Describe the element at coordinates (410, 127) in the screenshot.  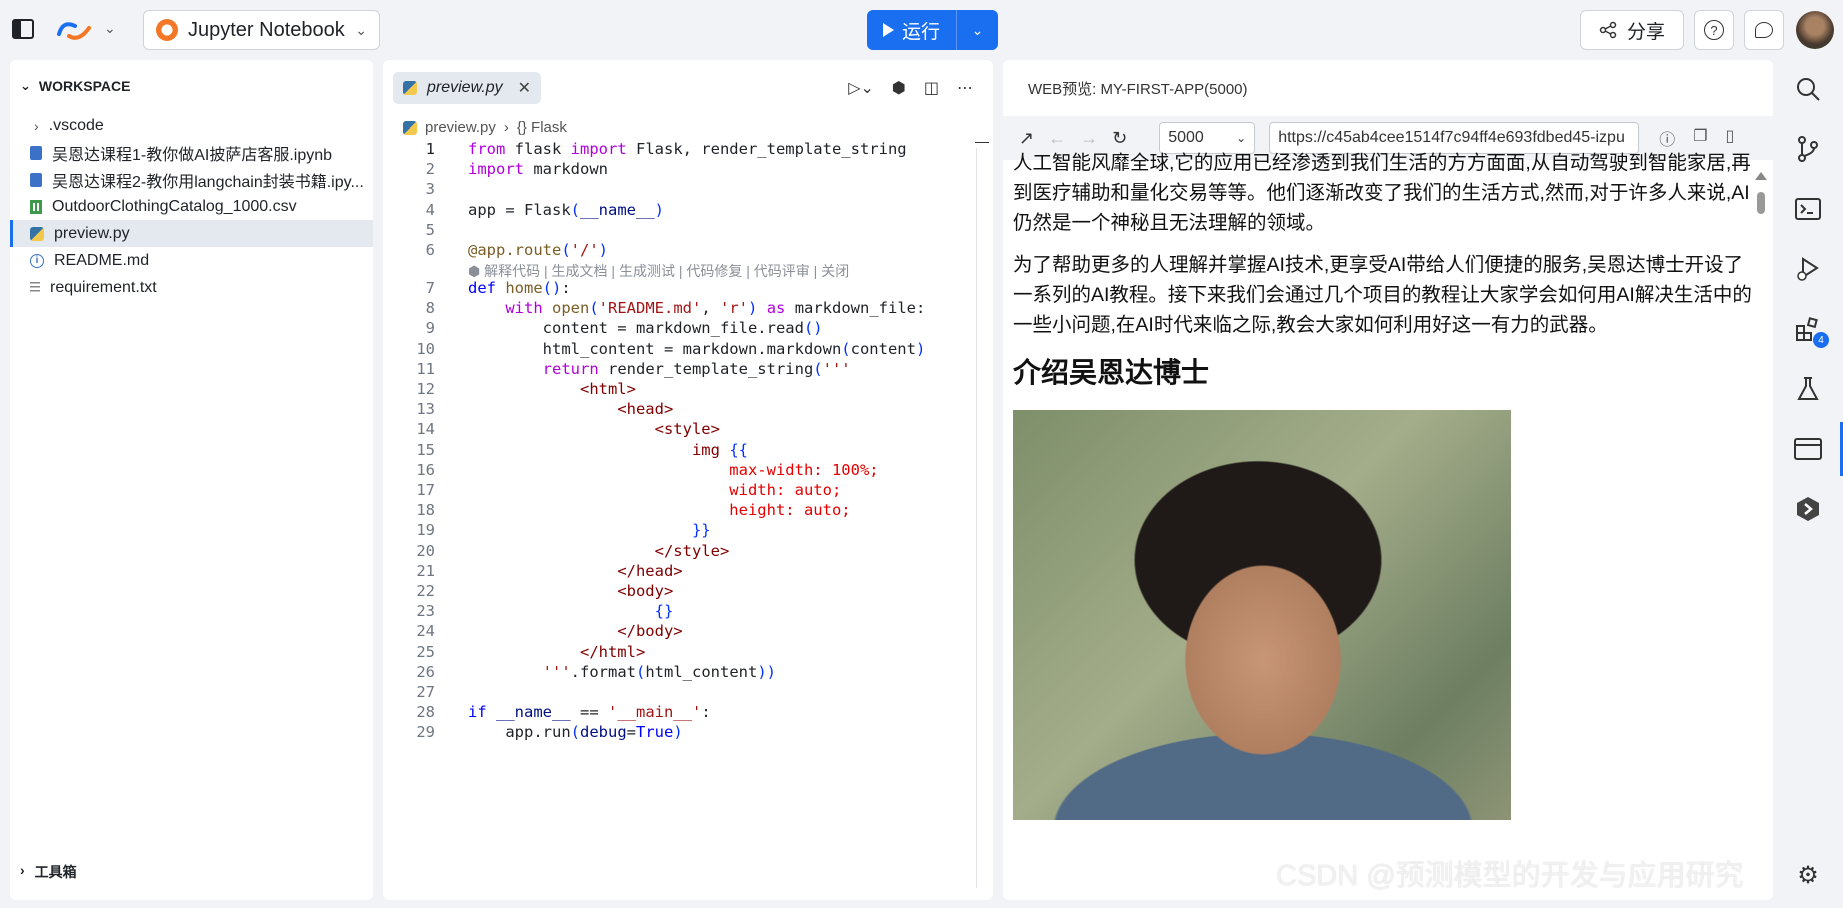
I see `python-icon` at that location.